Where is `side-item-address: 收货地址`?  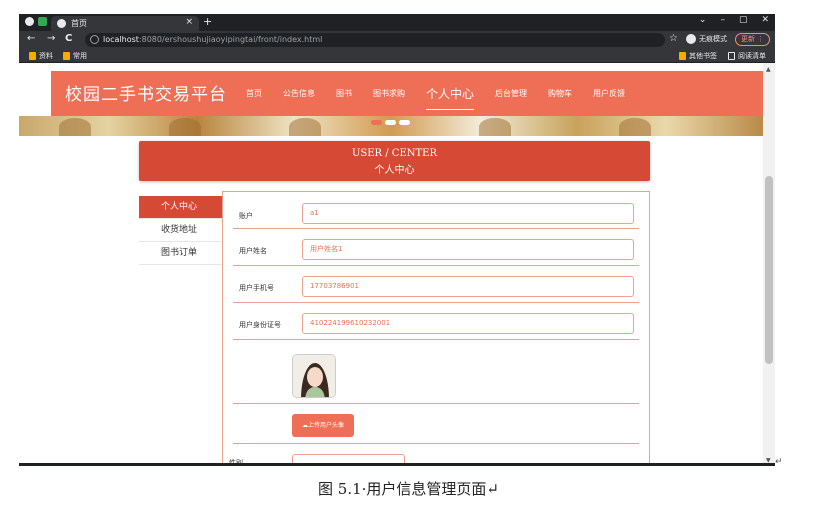 side-item-address: 收货地址 is located at coordinates (180, 230).